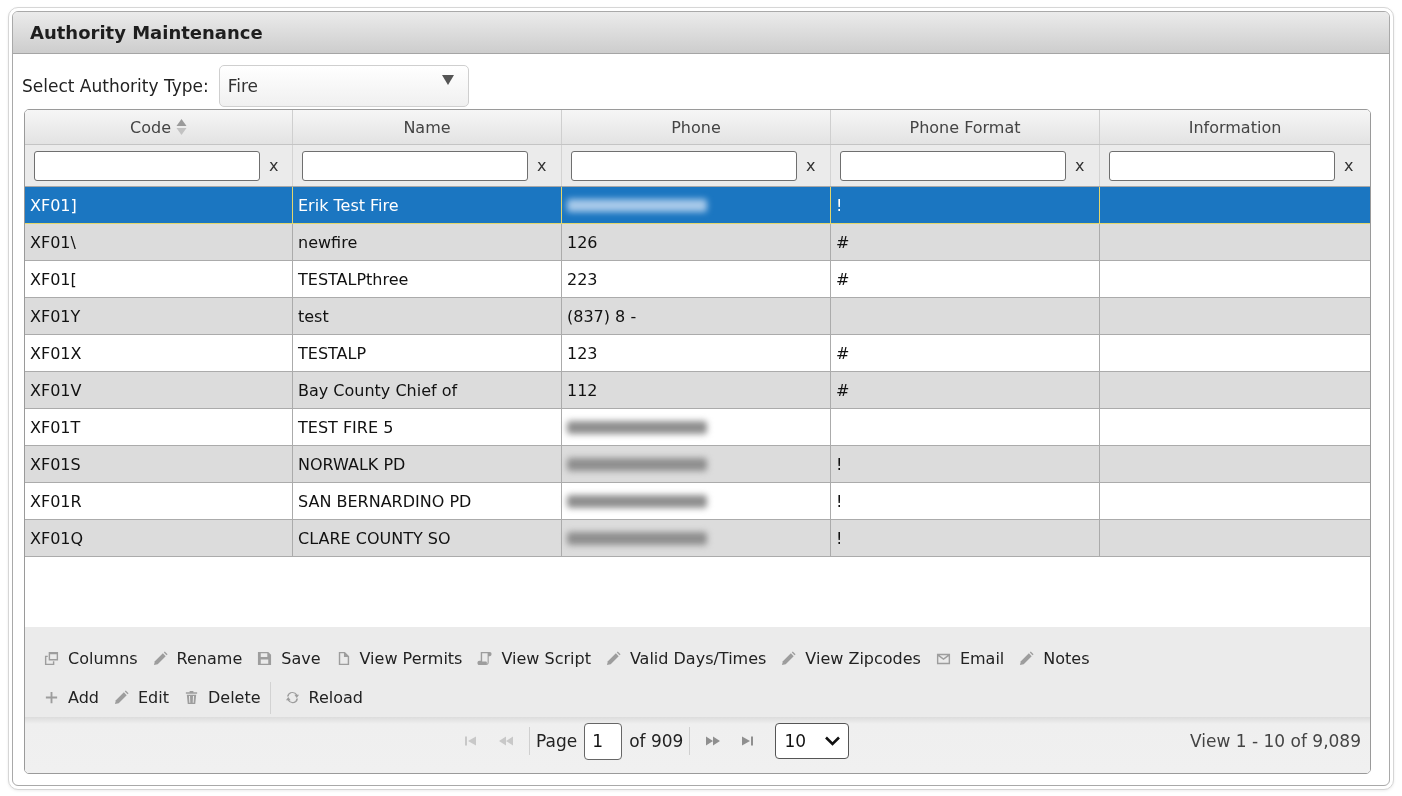 The height and width of the screenshot is (796, 1402). Describe the element at coordinates (1276, 741) in the screenshot. I see `record-count: View 1 - 10 of 9,089` at that location.